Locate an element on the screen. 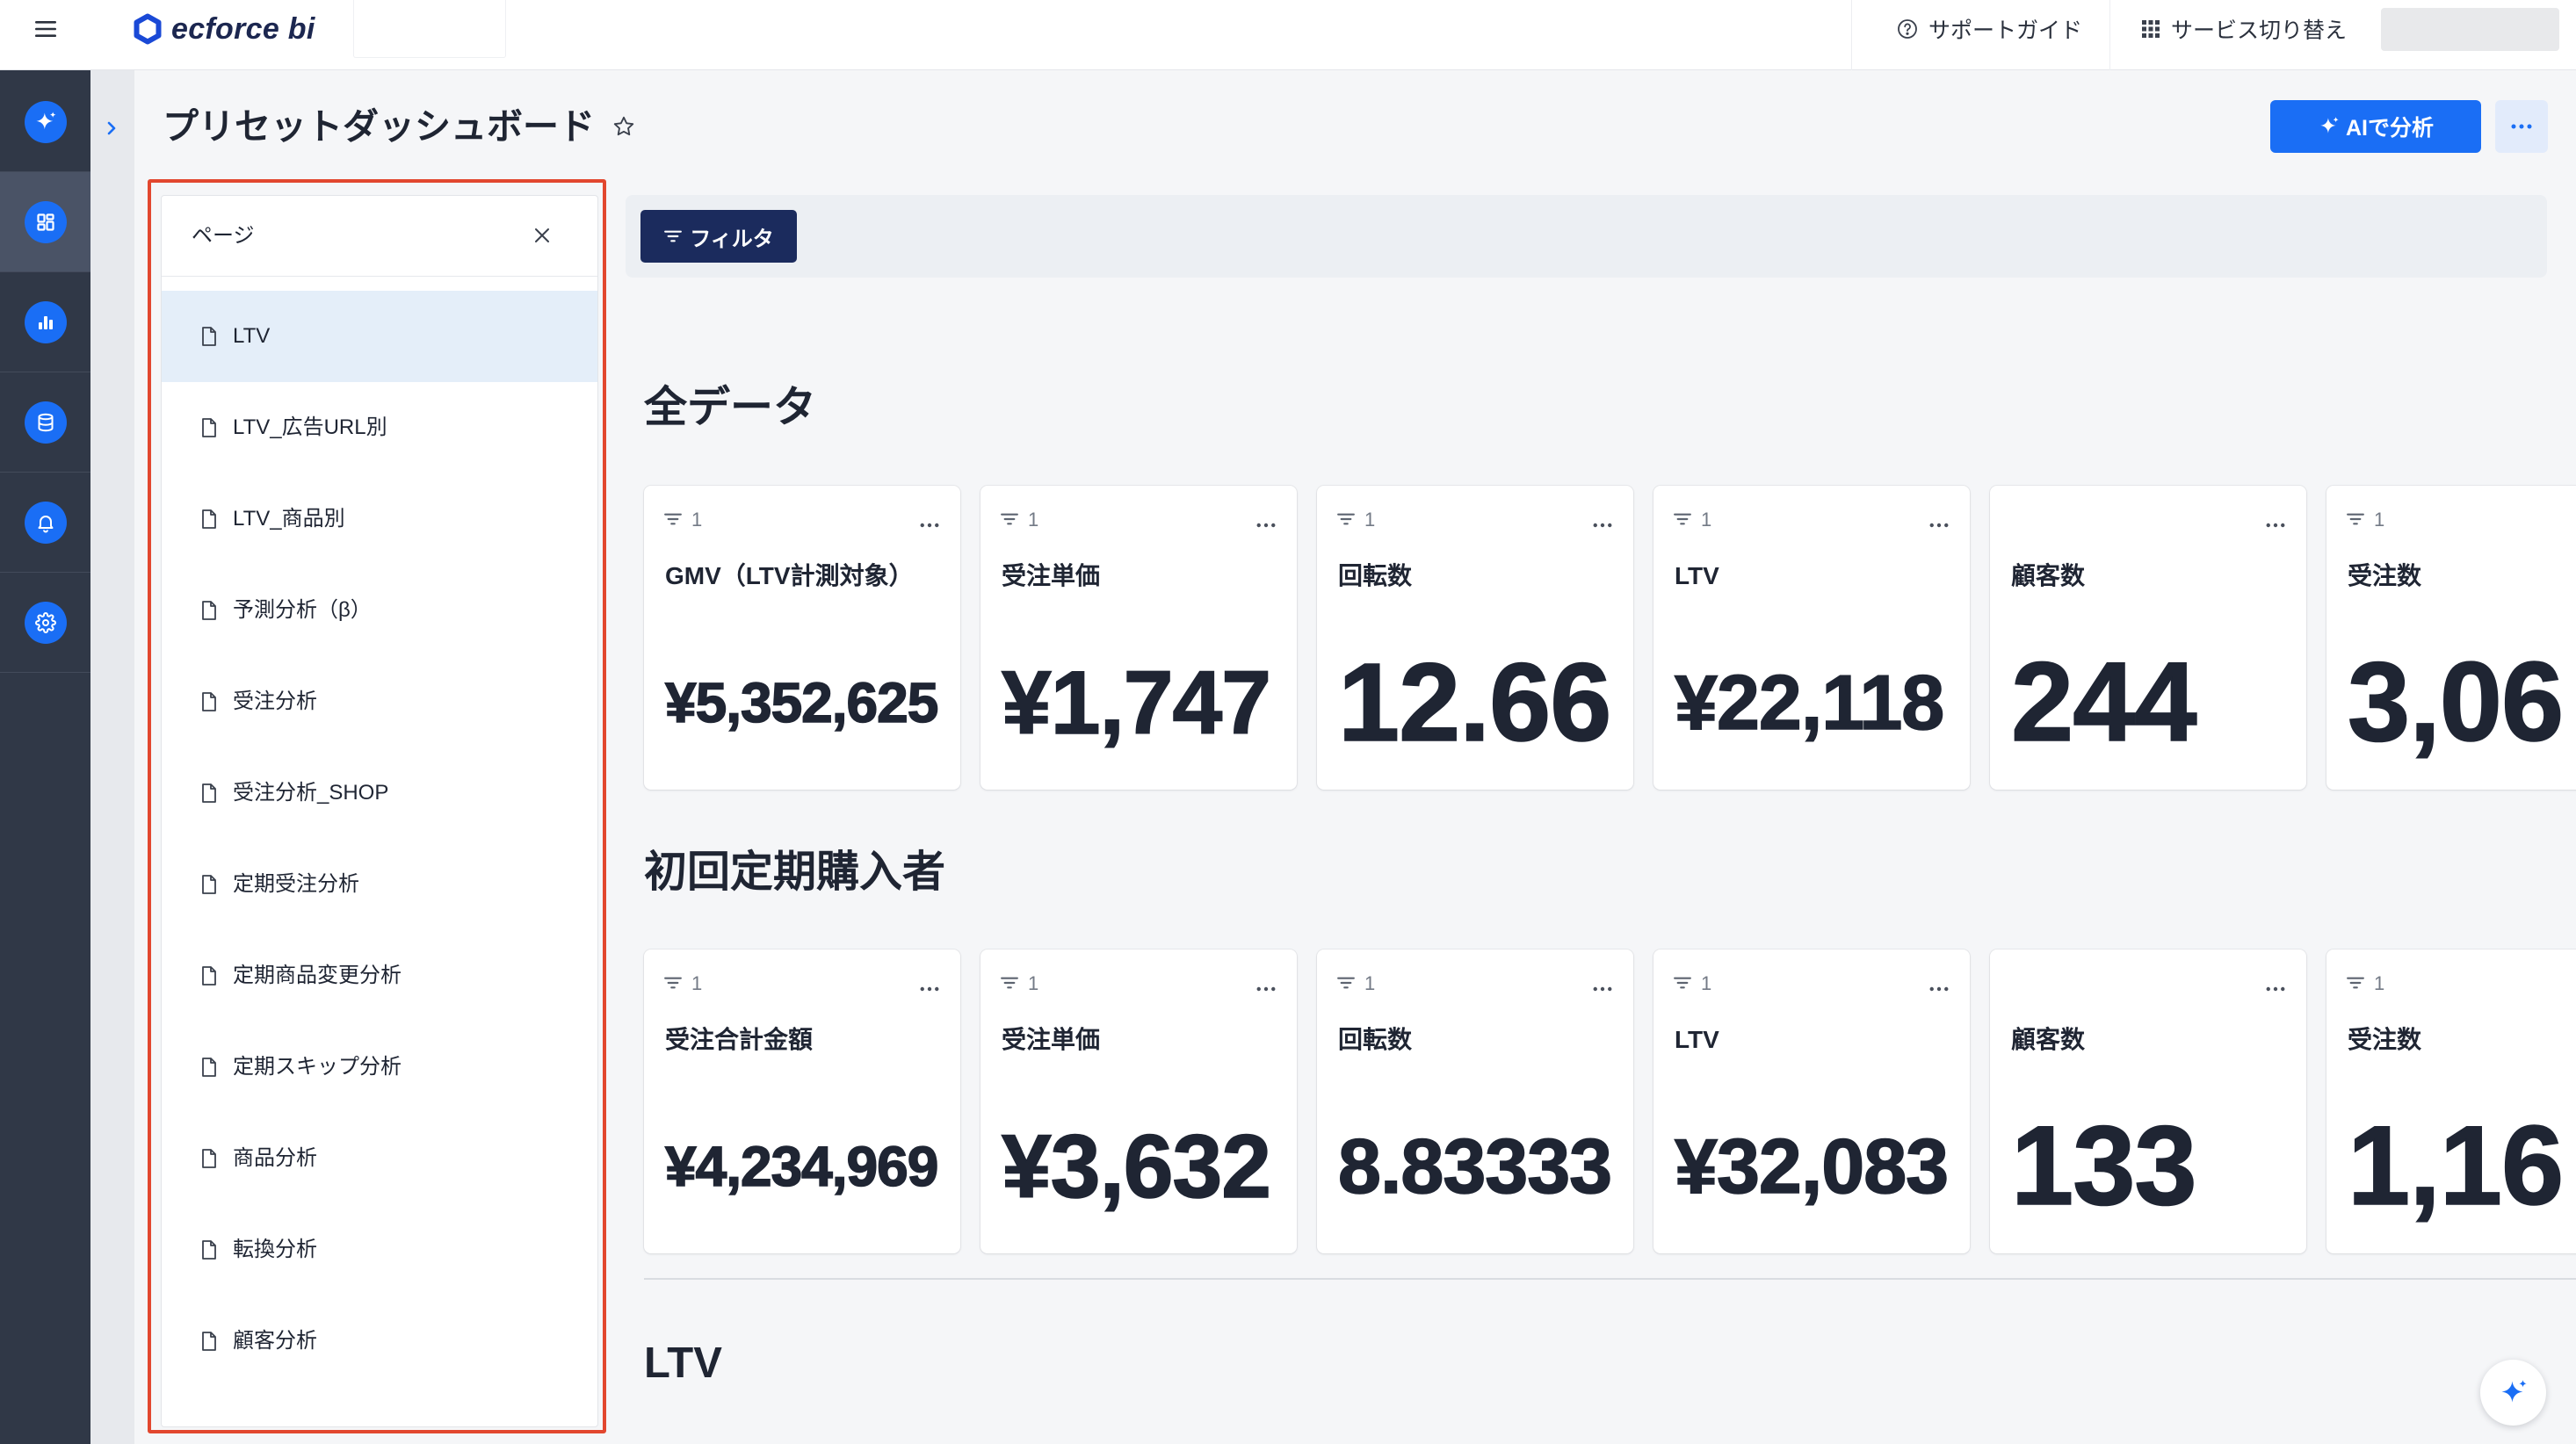 The image size is (2576, 1444). page-list-item: 商品分析 is located at coordinates (379, 1158).